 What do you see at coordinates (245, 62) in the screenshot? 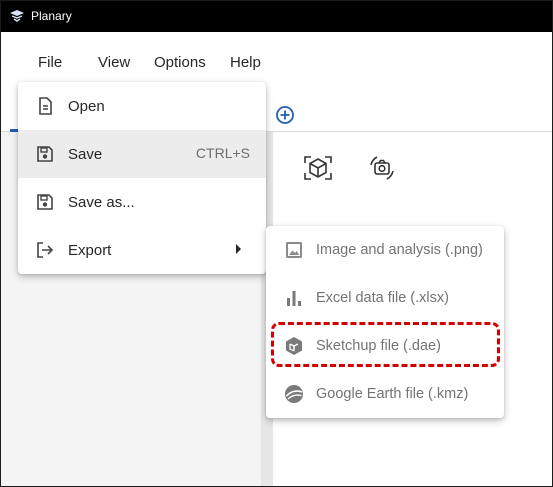
I see `menu-help: Help` at bounding box center [245, 62].